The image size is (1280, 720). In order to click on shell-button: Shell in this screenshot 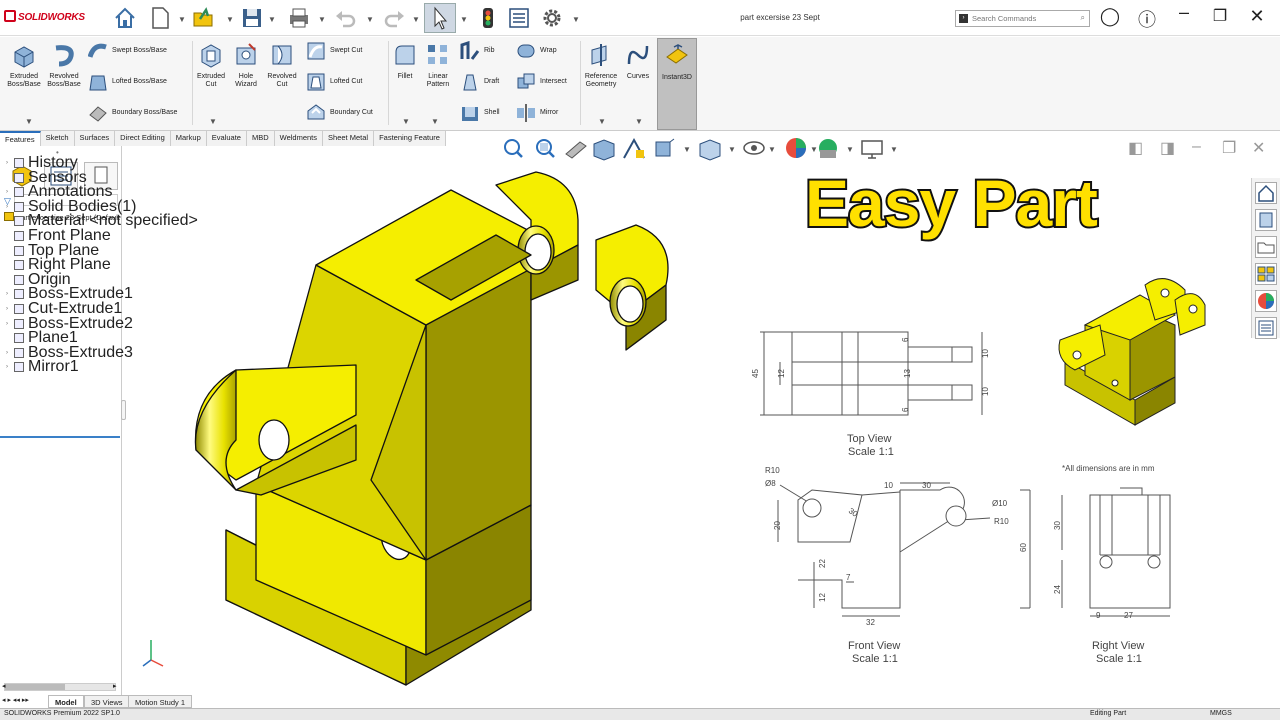, I will do `click(480, 113)`.